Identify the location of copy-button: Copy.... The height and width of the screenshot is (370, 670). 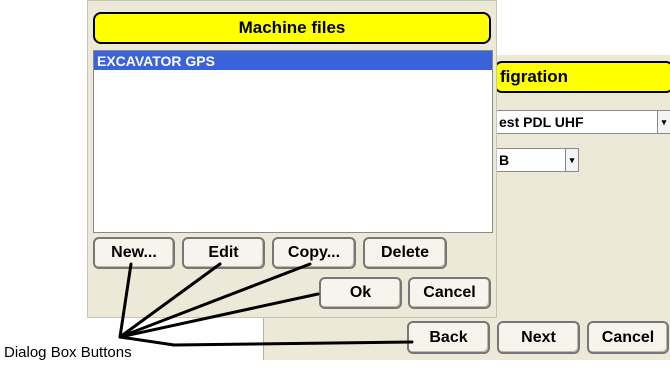
(314, 253).